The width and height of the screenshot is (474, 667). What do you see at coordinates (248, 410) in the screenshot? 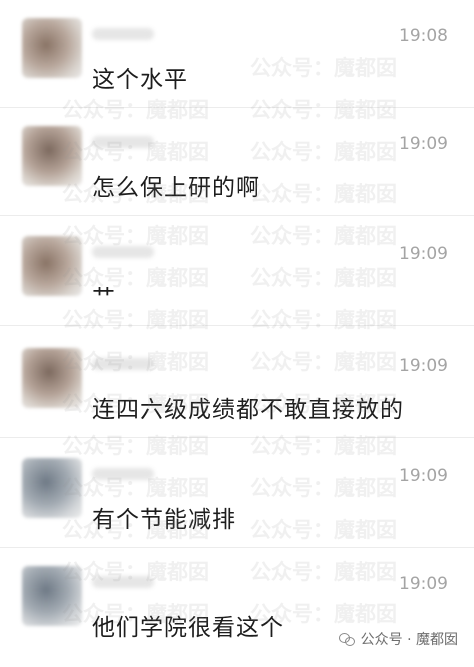
I see `comment-text: 连四六级成绩都不敢直接放的` at bounding box center [248, 410].